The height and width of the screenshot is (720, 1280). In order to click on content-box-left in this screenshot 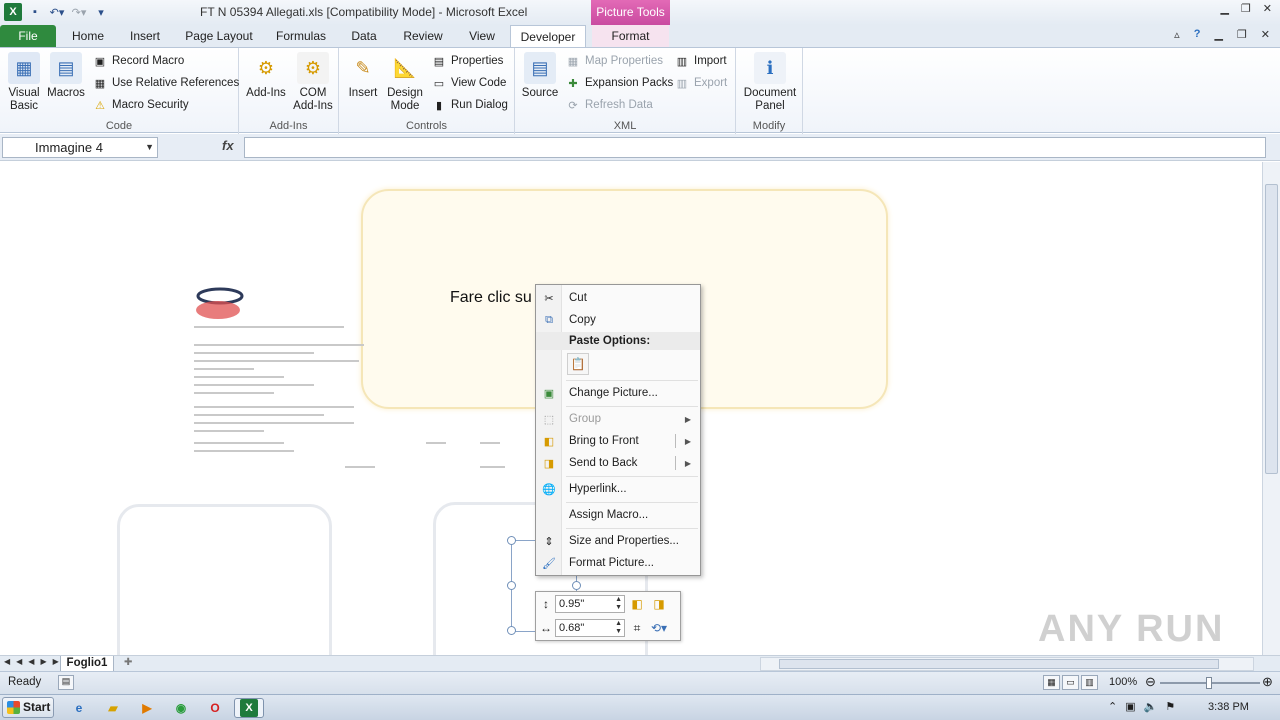, I will do `click(224, 579)`.